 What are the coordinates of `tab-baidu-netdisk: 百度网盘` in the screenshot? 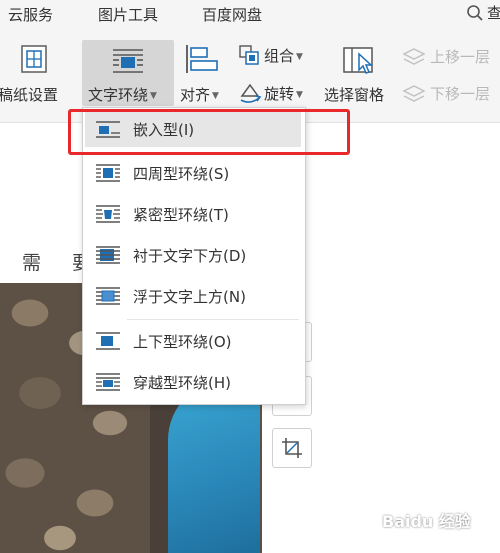 It's located at (232, 14).